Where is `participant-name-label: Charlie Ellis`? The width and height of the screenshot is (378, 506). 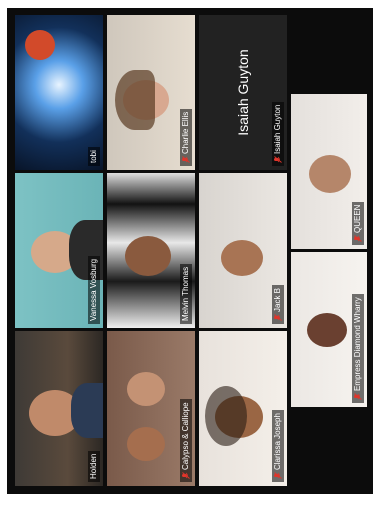 participant-name-label: Charlie Ellis is located at coordinates (186, 137).